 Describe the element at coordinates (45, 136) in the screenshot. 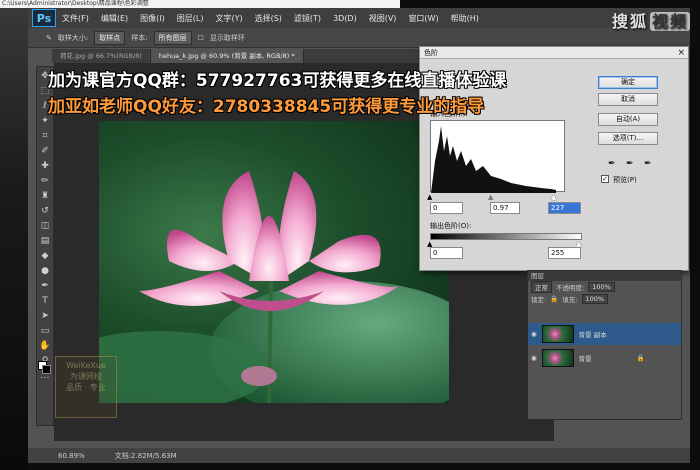

I see `crop-tool-icon: ⌗` at that location.